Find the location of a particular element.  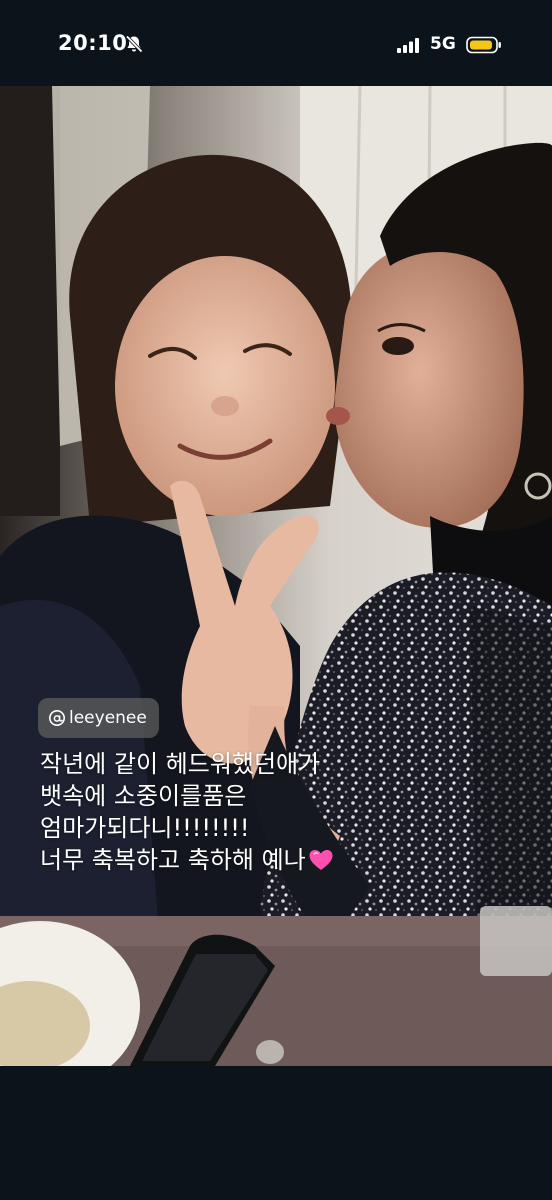

bell-muted-icon is located at coordinates (134, 44).